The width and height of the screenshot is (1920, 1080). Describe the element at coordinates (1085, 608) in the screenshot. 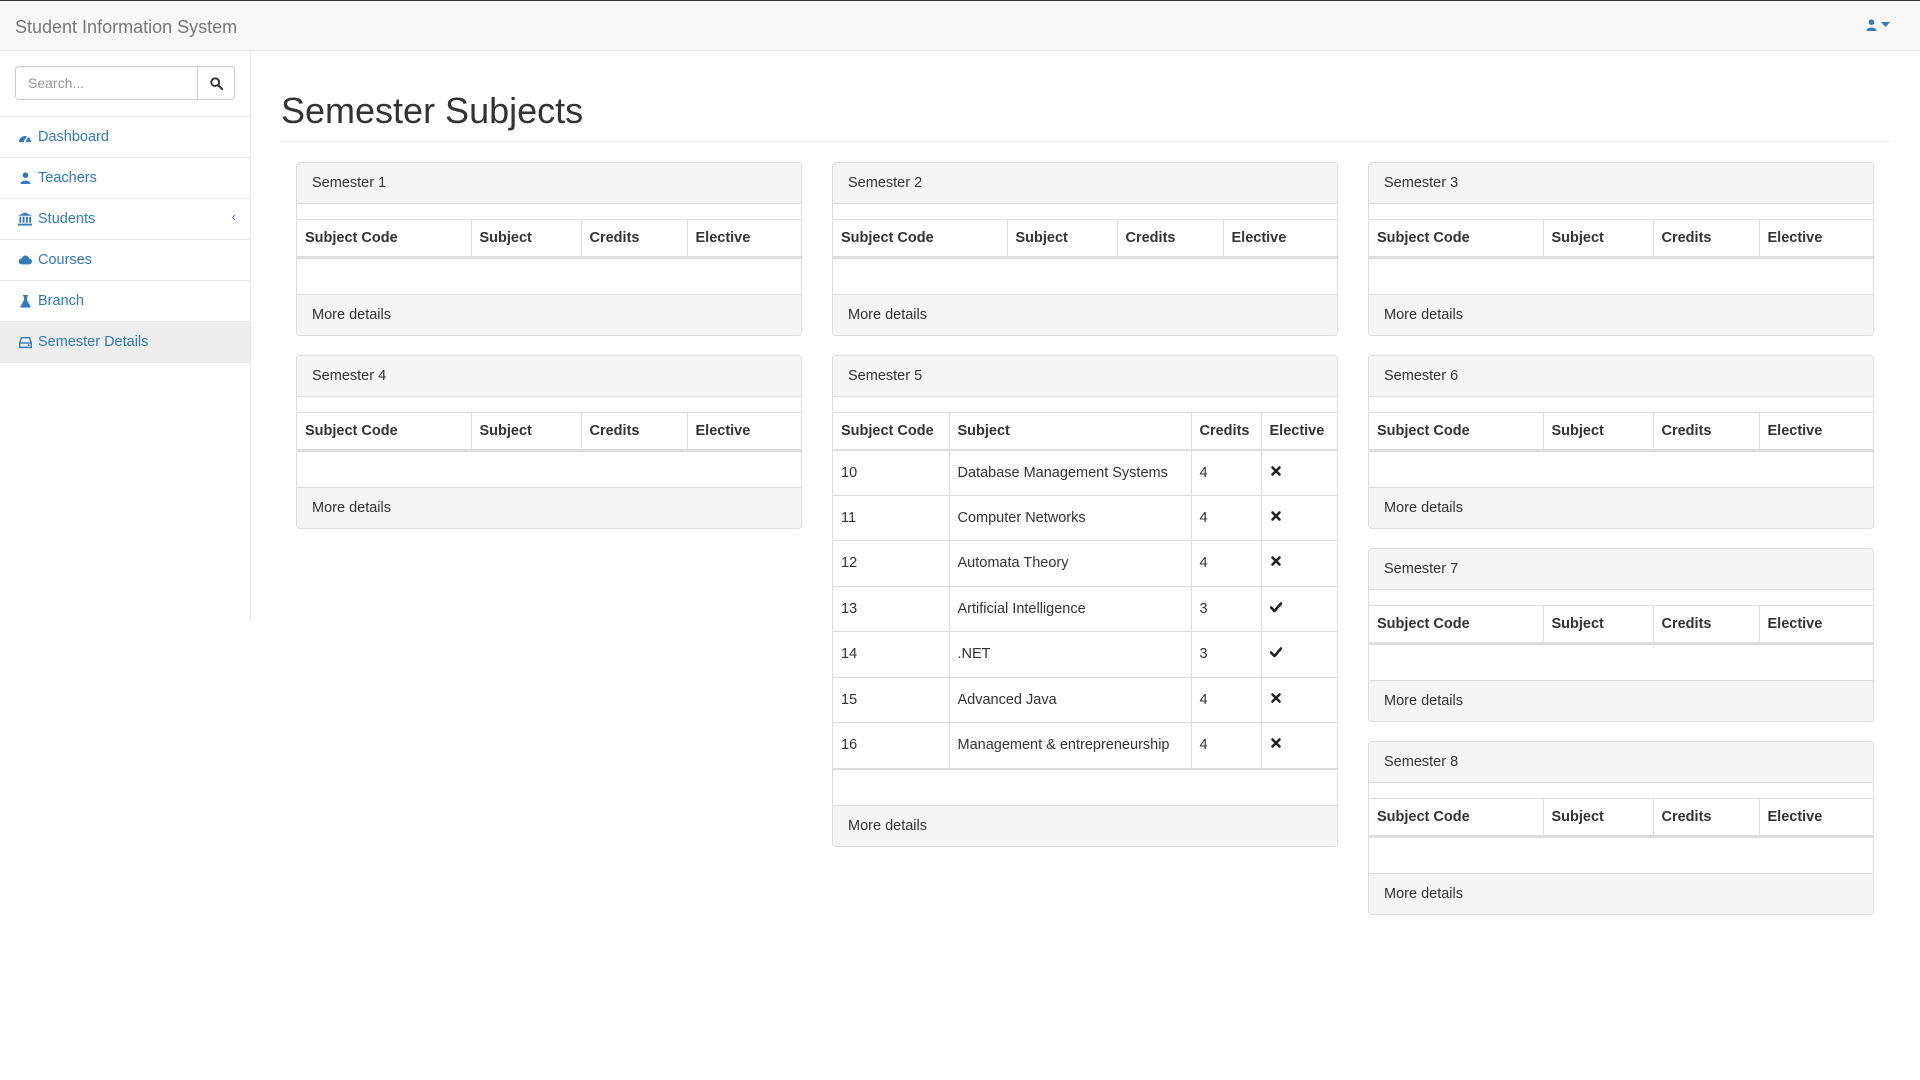

I see `table-row: 13 Artificial Intelligence 3` at that location.